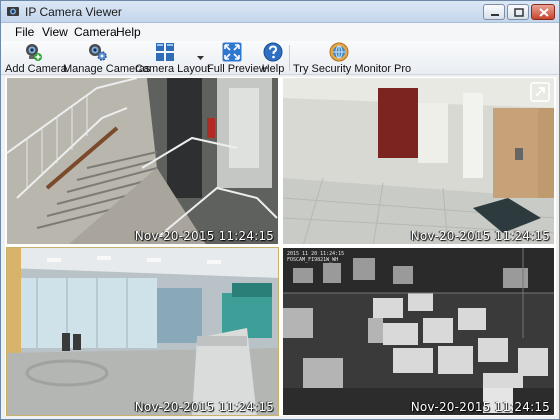  What do you see at coordinates (280, 12) in the screenshot?
I see `title-bar: IP Camera Viewer` at bounding box center [280, 12].